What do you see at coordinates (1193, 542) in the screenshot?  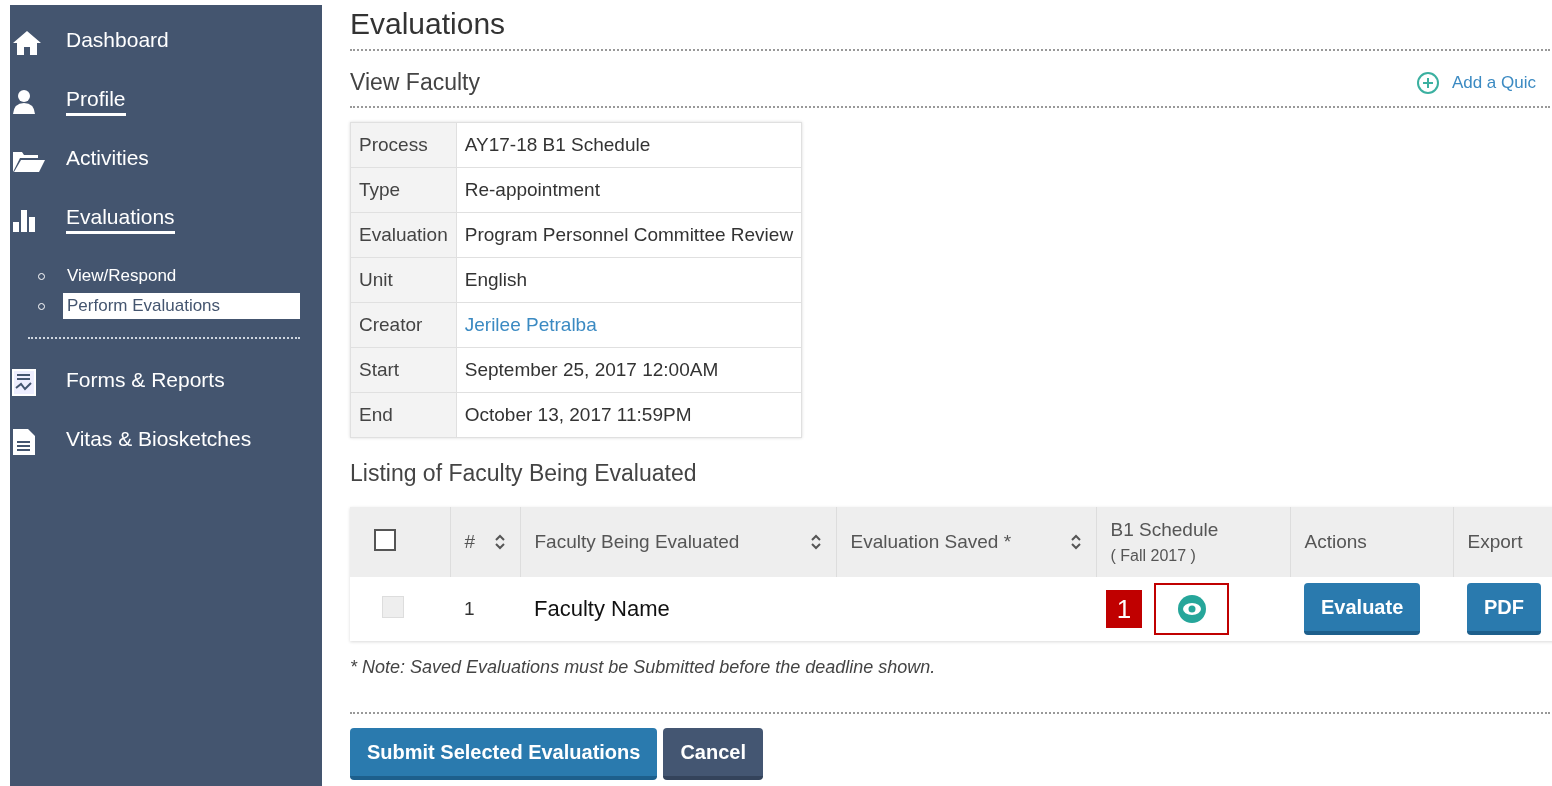 I see `column-header: B1 Schedule ( Fall 2017 )` at bounding box center [1193, 542].